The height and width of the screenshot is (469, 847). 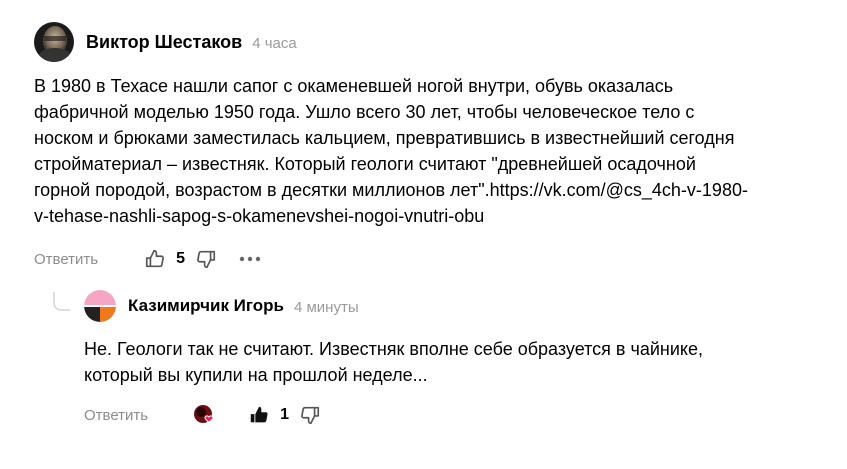 I want to click on author-name: Казимирчик Игорь, so click(x=206, y=306).